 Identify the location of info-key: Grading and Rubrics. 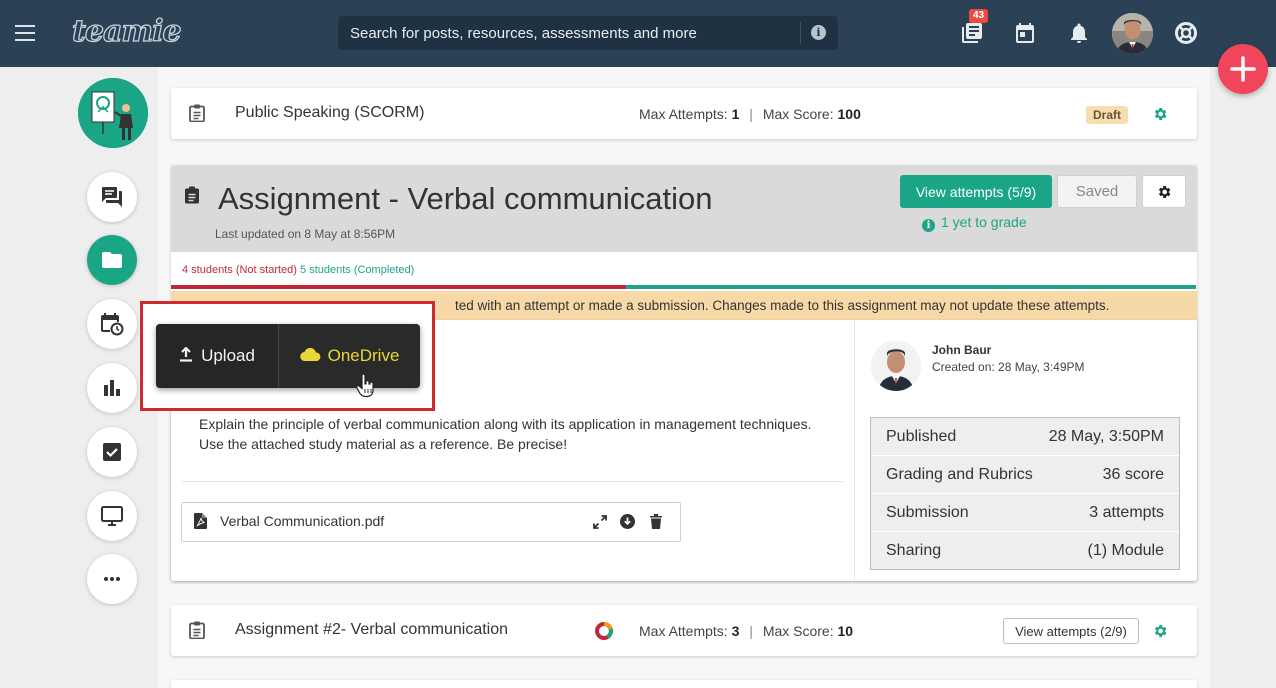
(959, 474).